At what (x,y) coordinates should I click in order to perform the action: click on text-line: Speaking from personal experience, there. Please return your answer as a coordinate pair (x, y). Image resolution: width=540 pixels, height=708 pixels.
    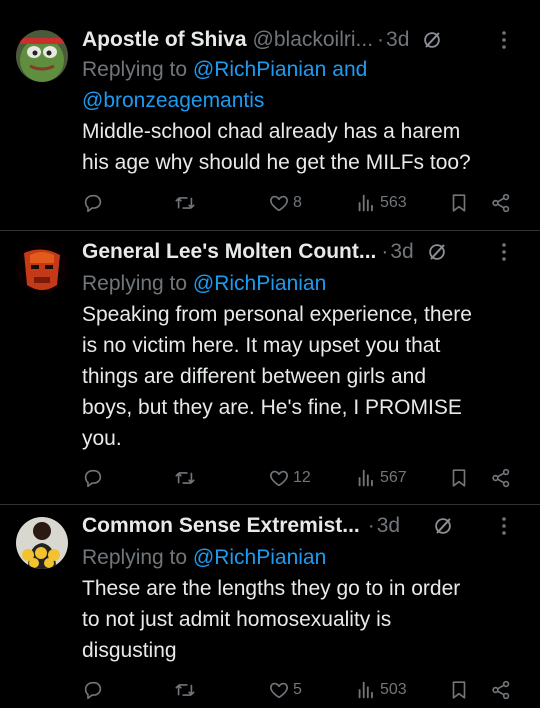
    Looking at the image, I should click on (277, 314).